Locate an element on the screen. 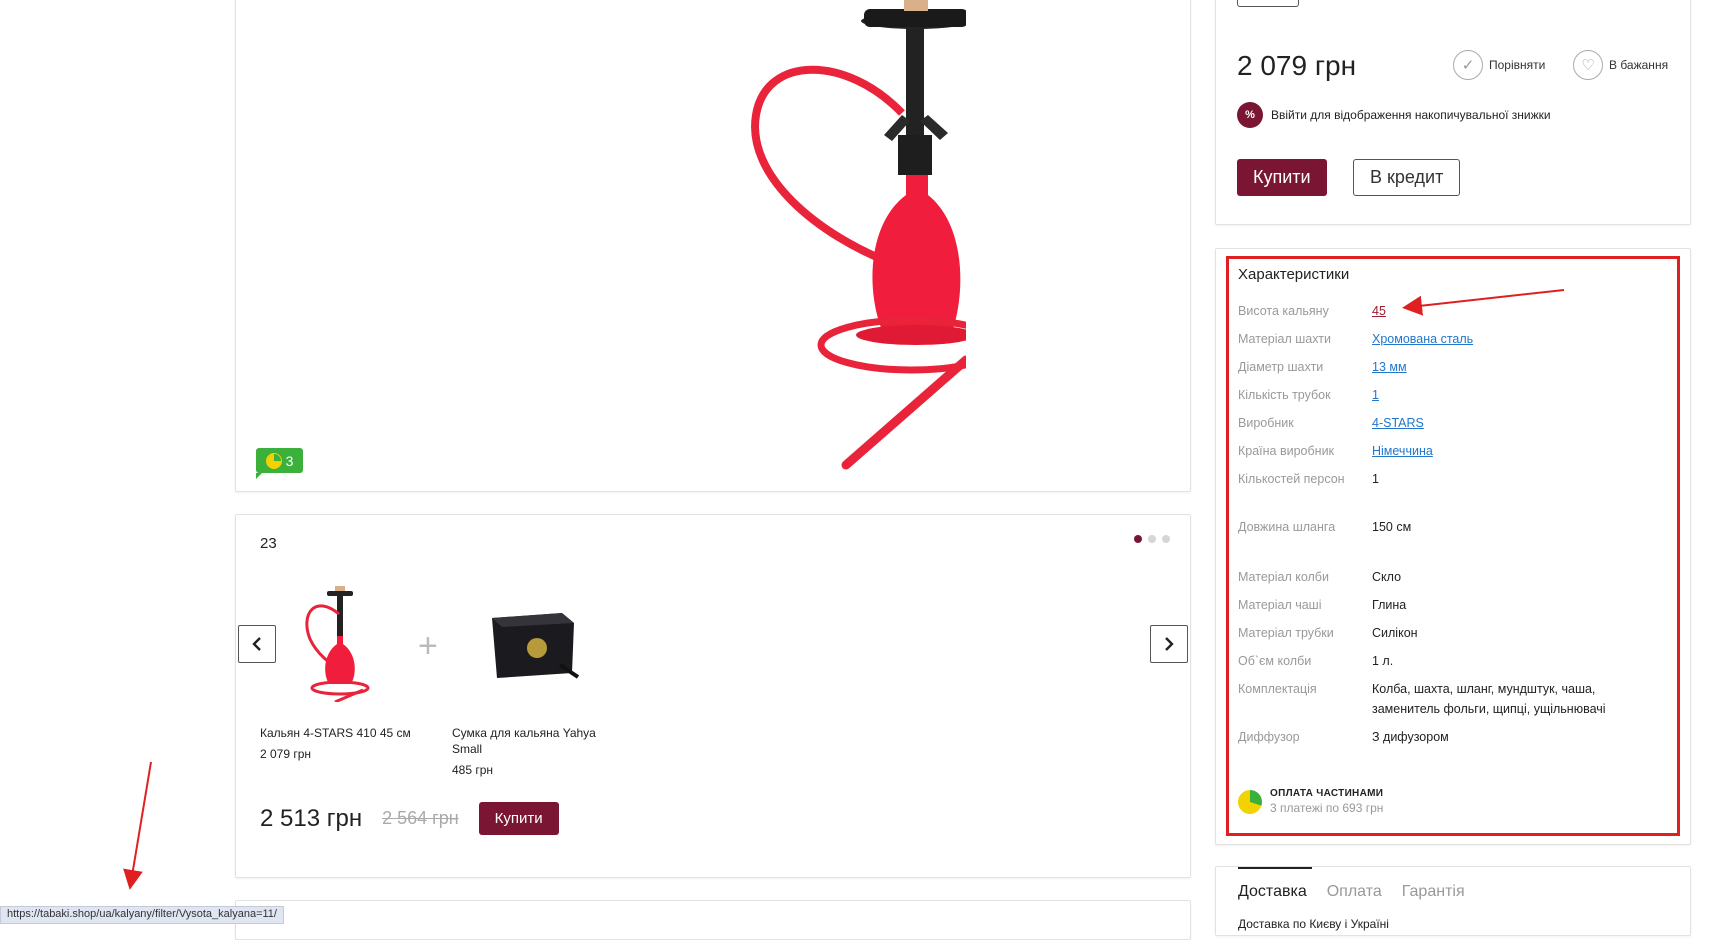 The height and width of the screenshot is (940, 1711). compare-label: Порівняти is located at coordinates (1517, 65).